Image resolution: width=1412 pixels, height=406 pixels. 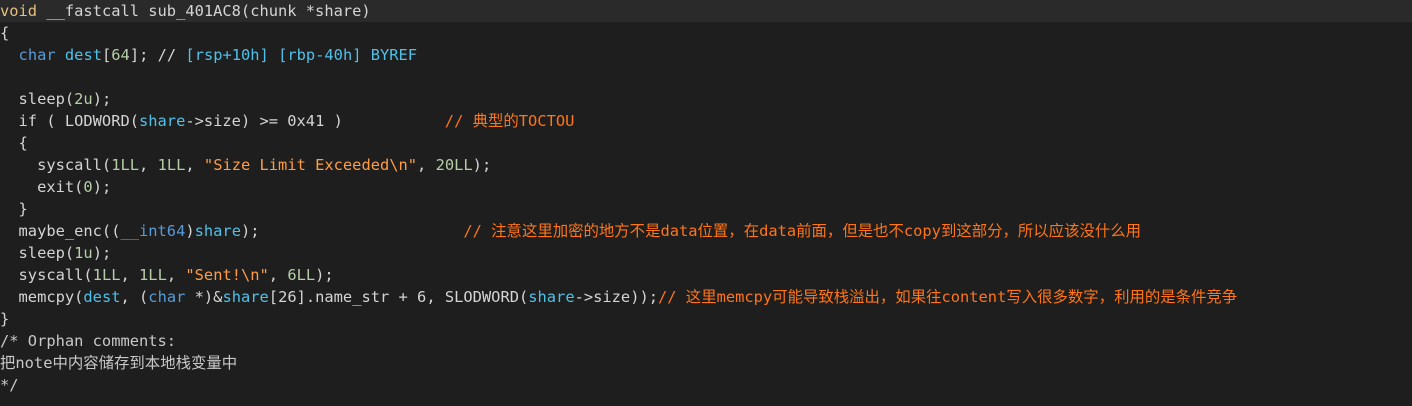 What do you see at coordinates (83, 253) in the screenshot?
I see `code-token: 1u` at bounding box center [83, 253].